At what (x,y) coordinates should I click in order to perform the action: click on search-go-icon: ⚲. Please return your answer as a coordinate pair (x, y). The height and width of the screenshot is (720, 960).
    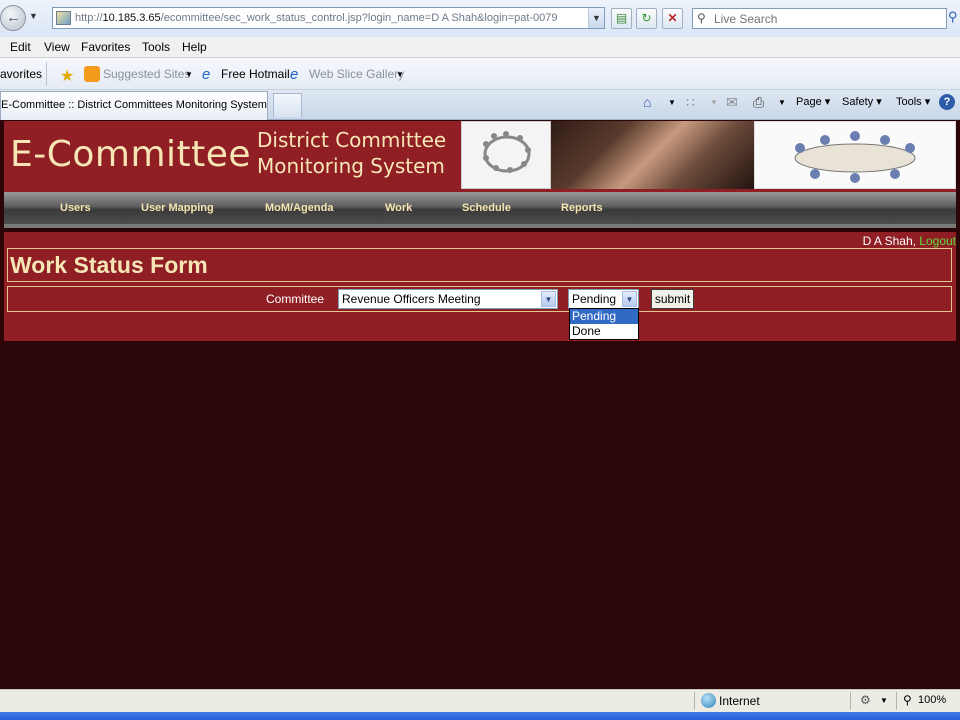
    Looking at the image, I should click on (953, 17).